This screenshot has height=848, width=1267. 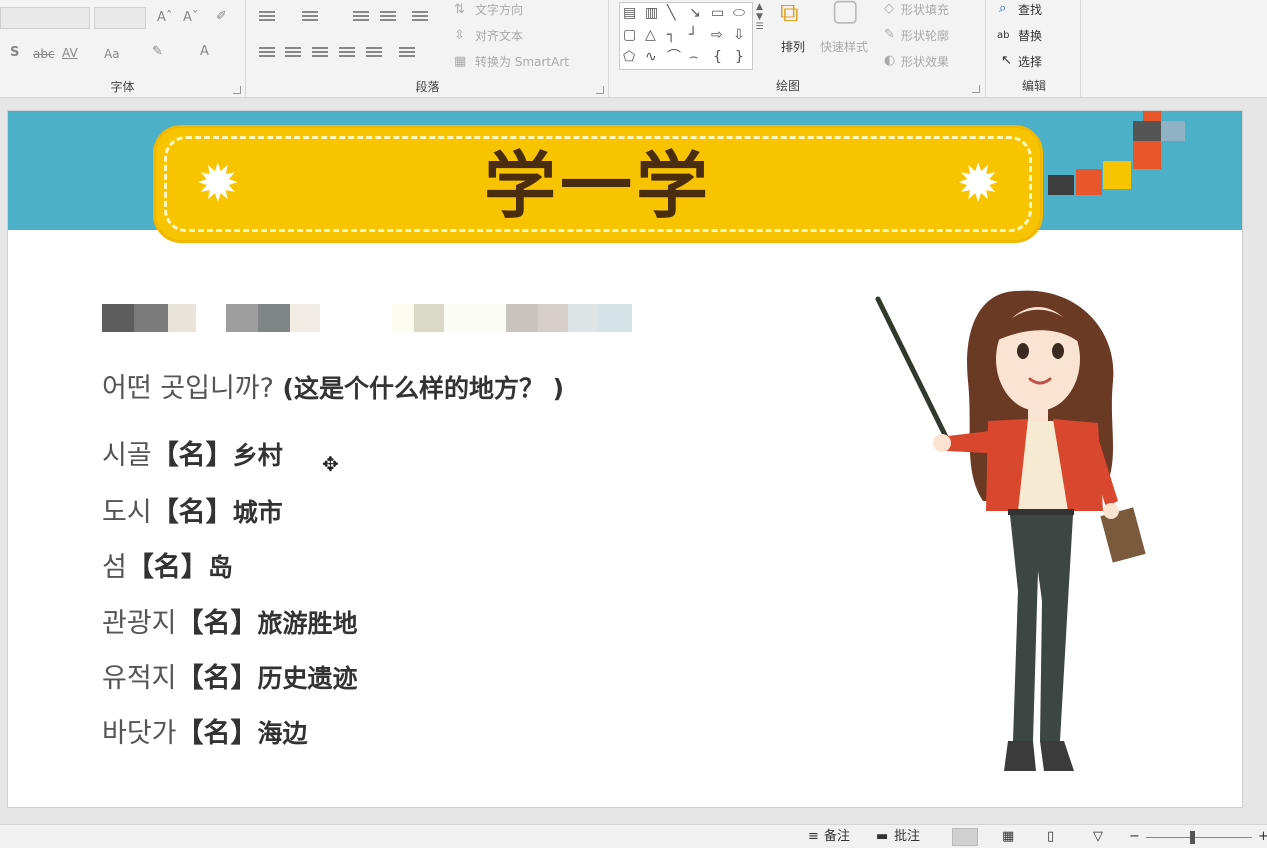 I want to click on font-group-label: 字体, so click(x=122, y=87).